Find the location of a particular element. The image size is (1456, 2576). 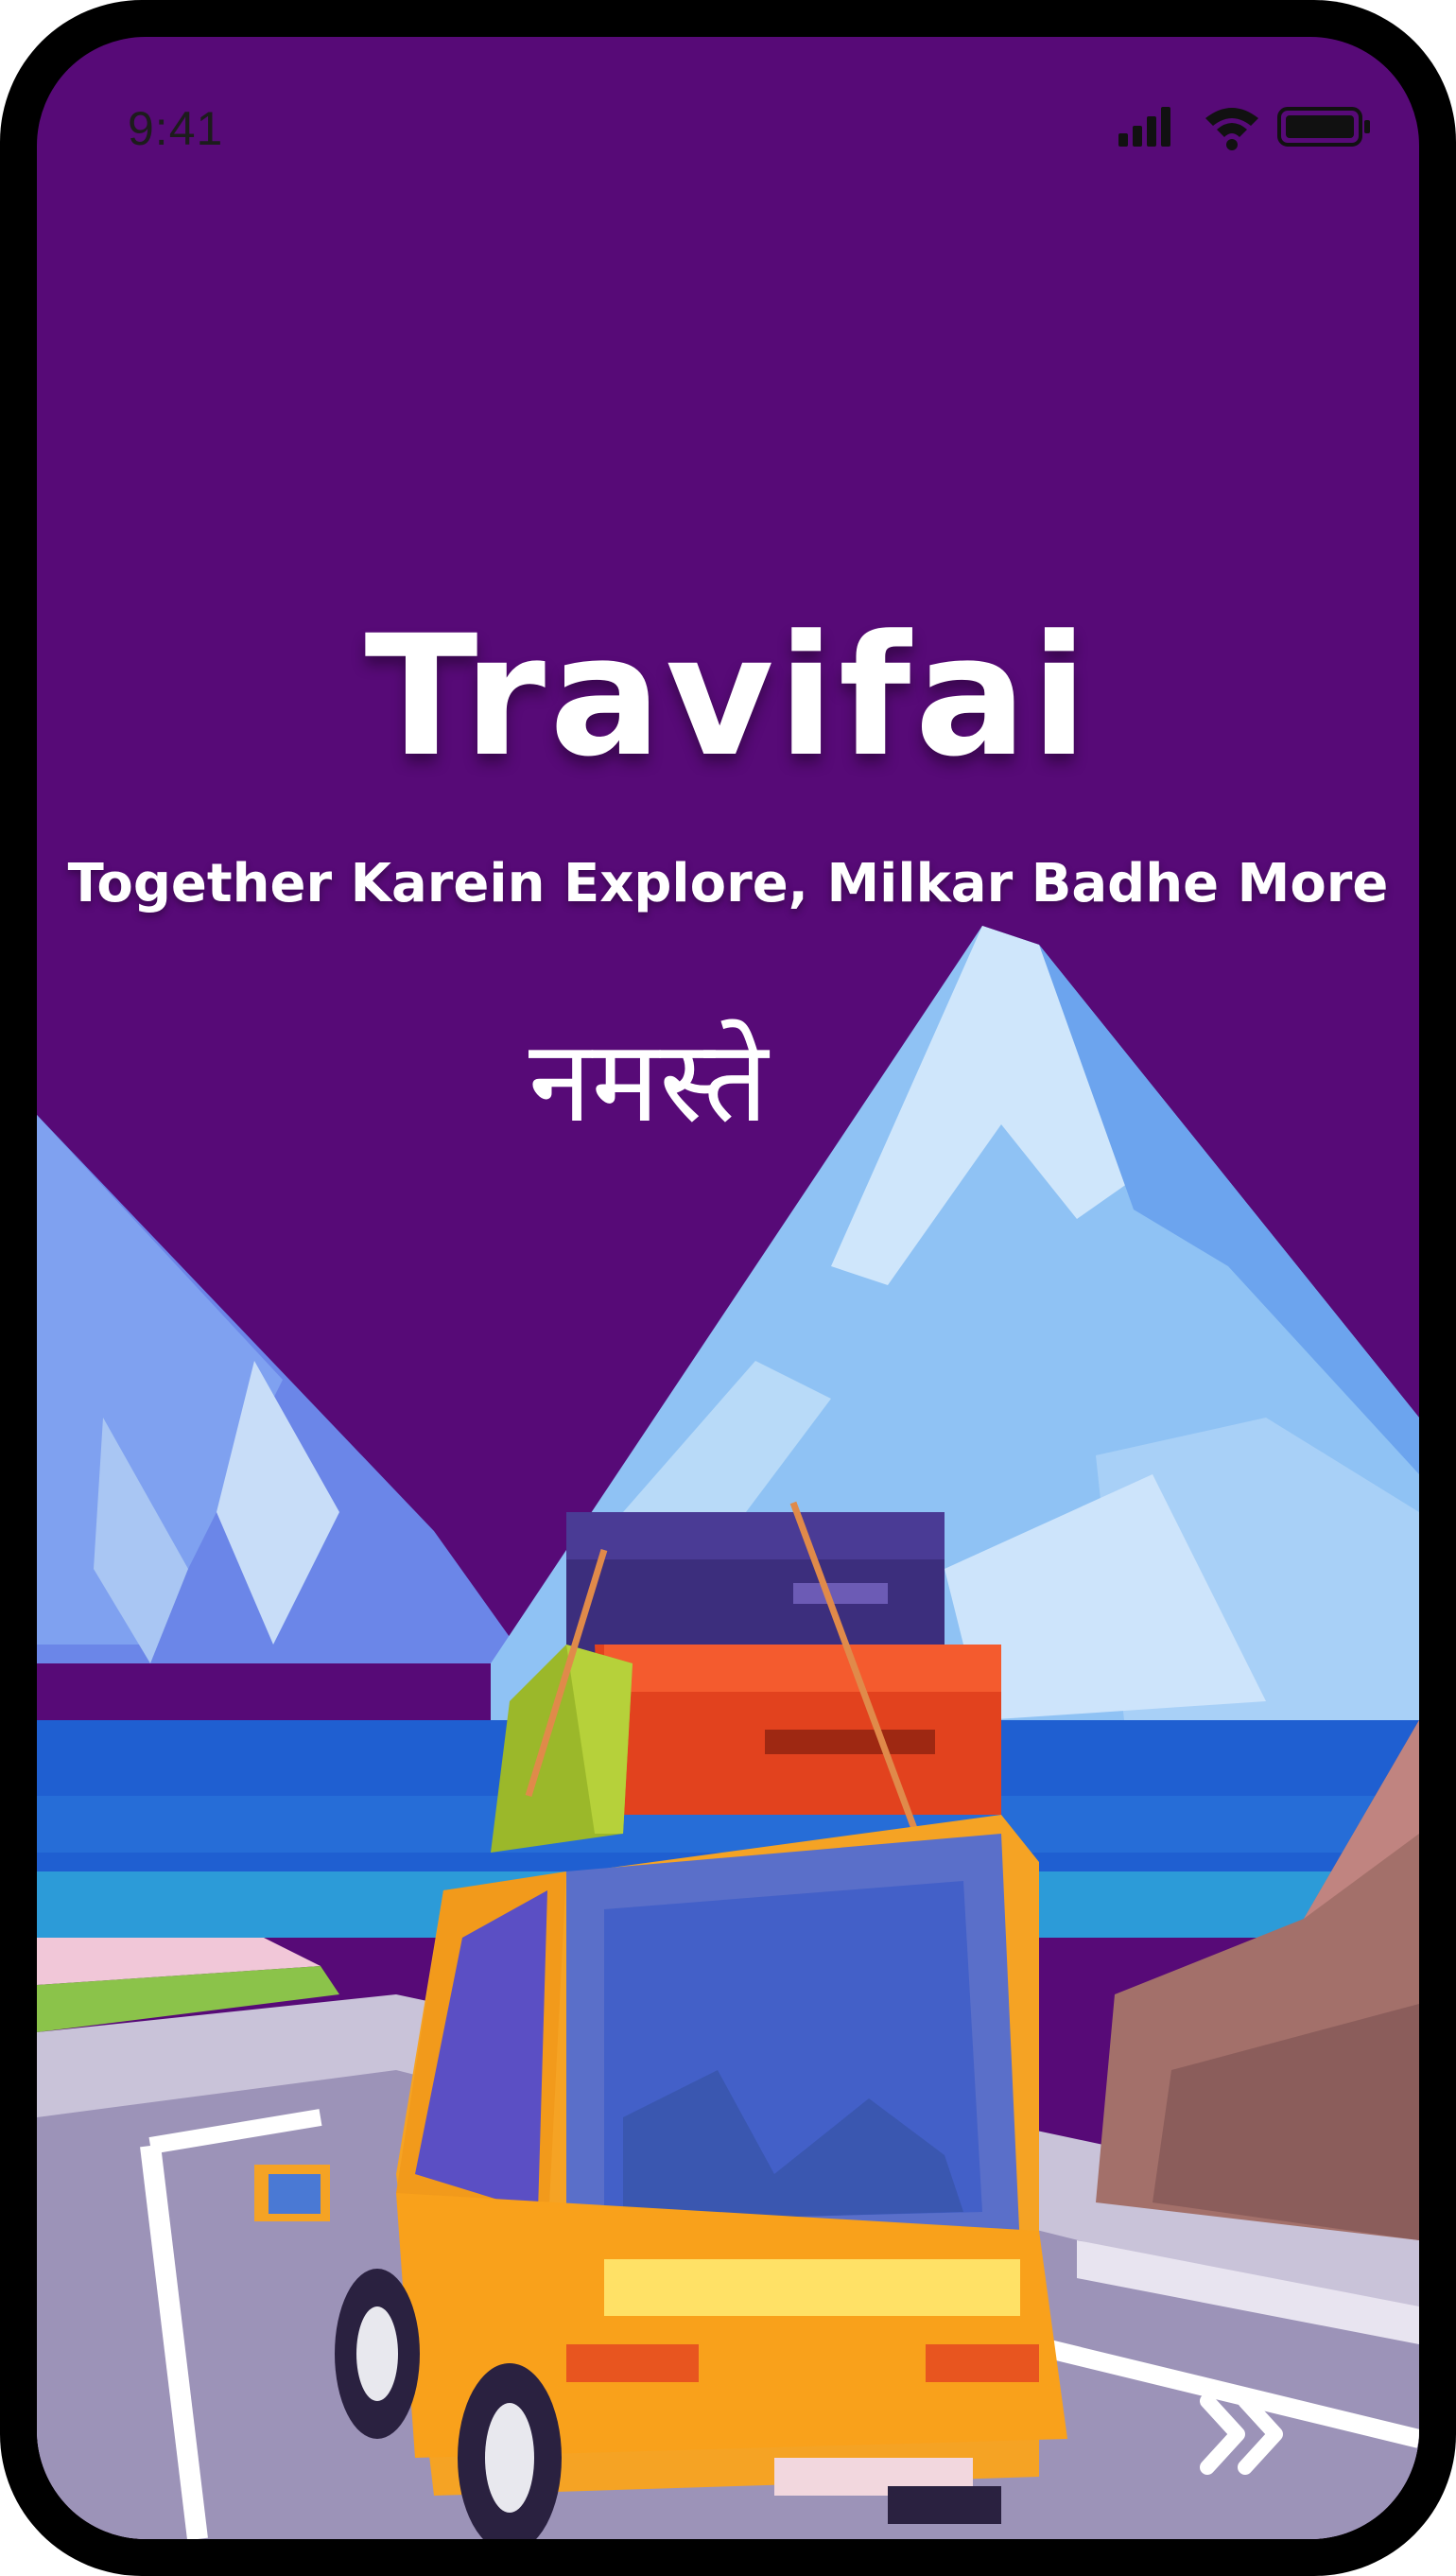

wifi-icon is located at coordinates (1231, 129).